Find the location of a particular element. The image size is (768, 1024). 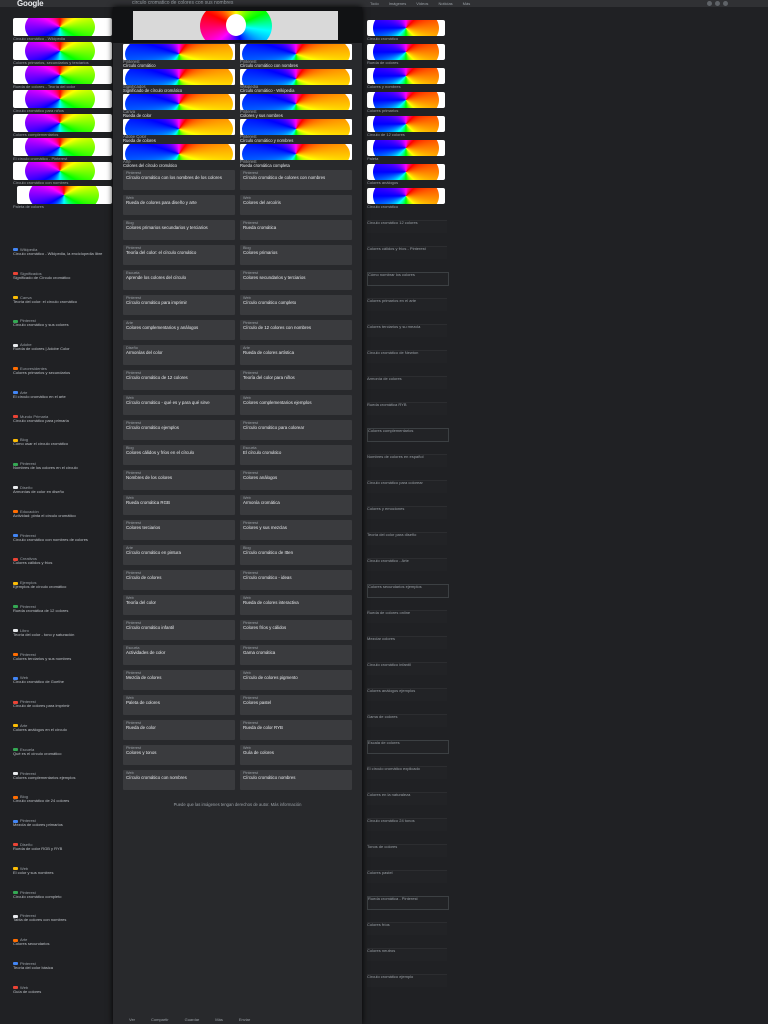

hero-image is located at coordinates (235, 25).